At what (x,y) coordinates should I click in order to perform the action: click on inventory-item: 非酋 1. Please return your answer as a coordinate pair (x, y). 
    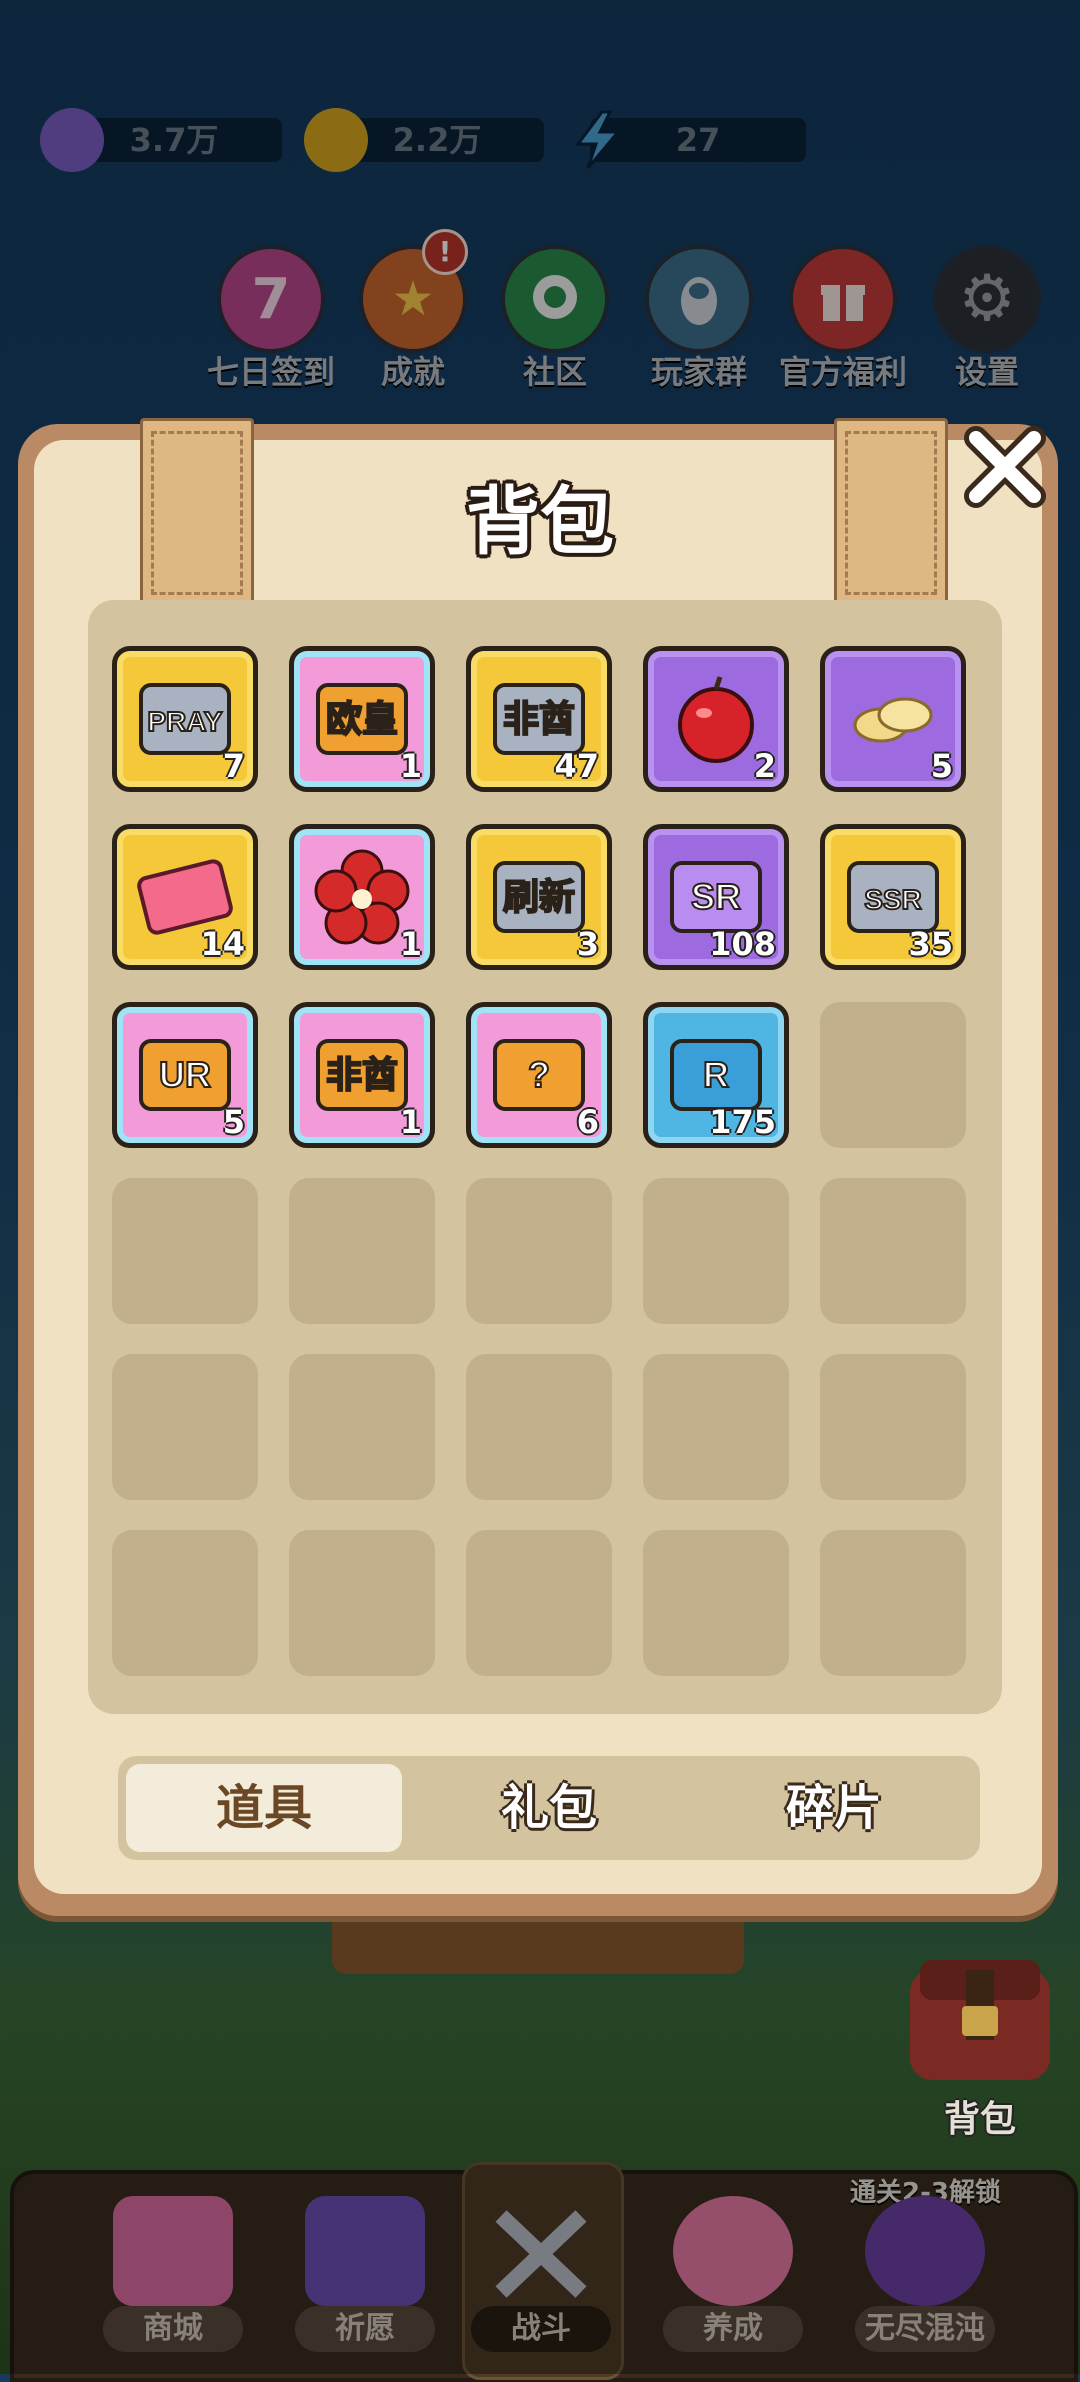
    Looking at the image, I should click on (362, 1075).